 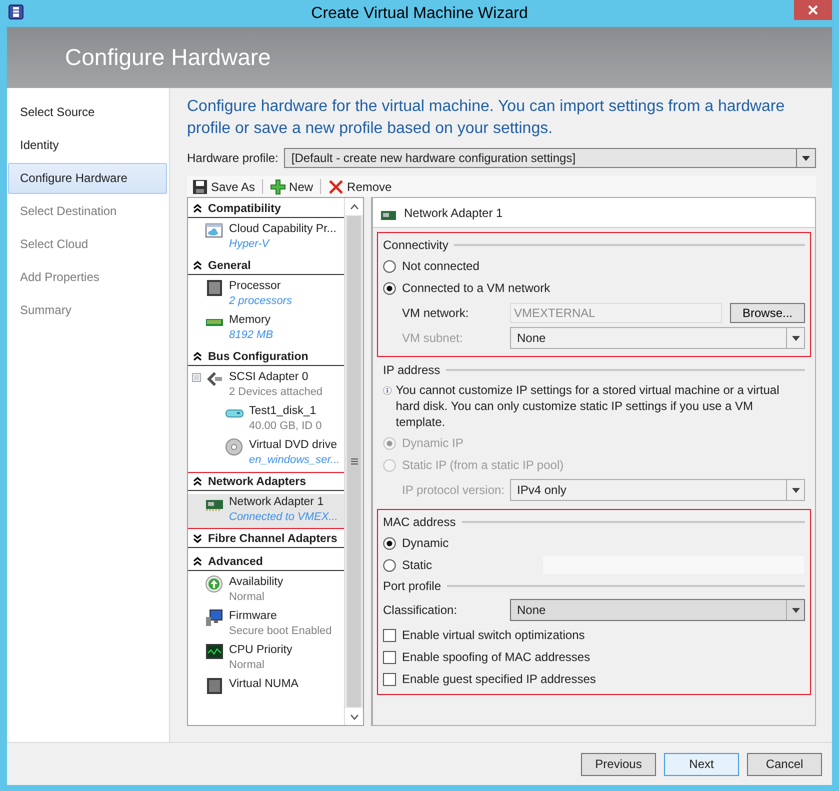 I want to click on option-label: Dynamic, so click(x=425, y=543).